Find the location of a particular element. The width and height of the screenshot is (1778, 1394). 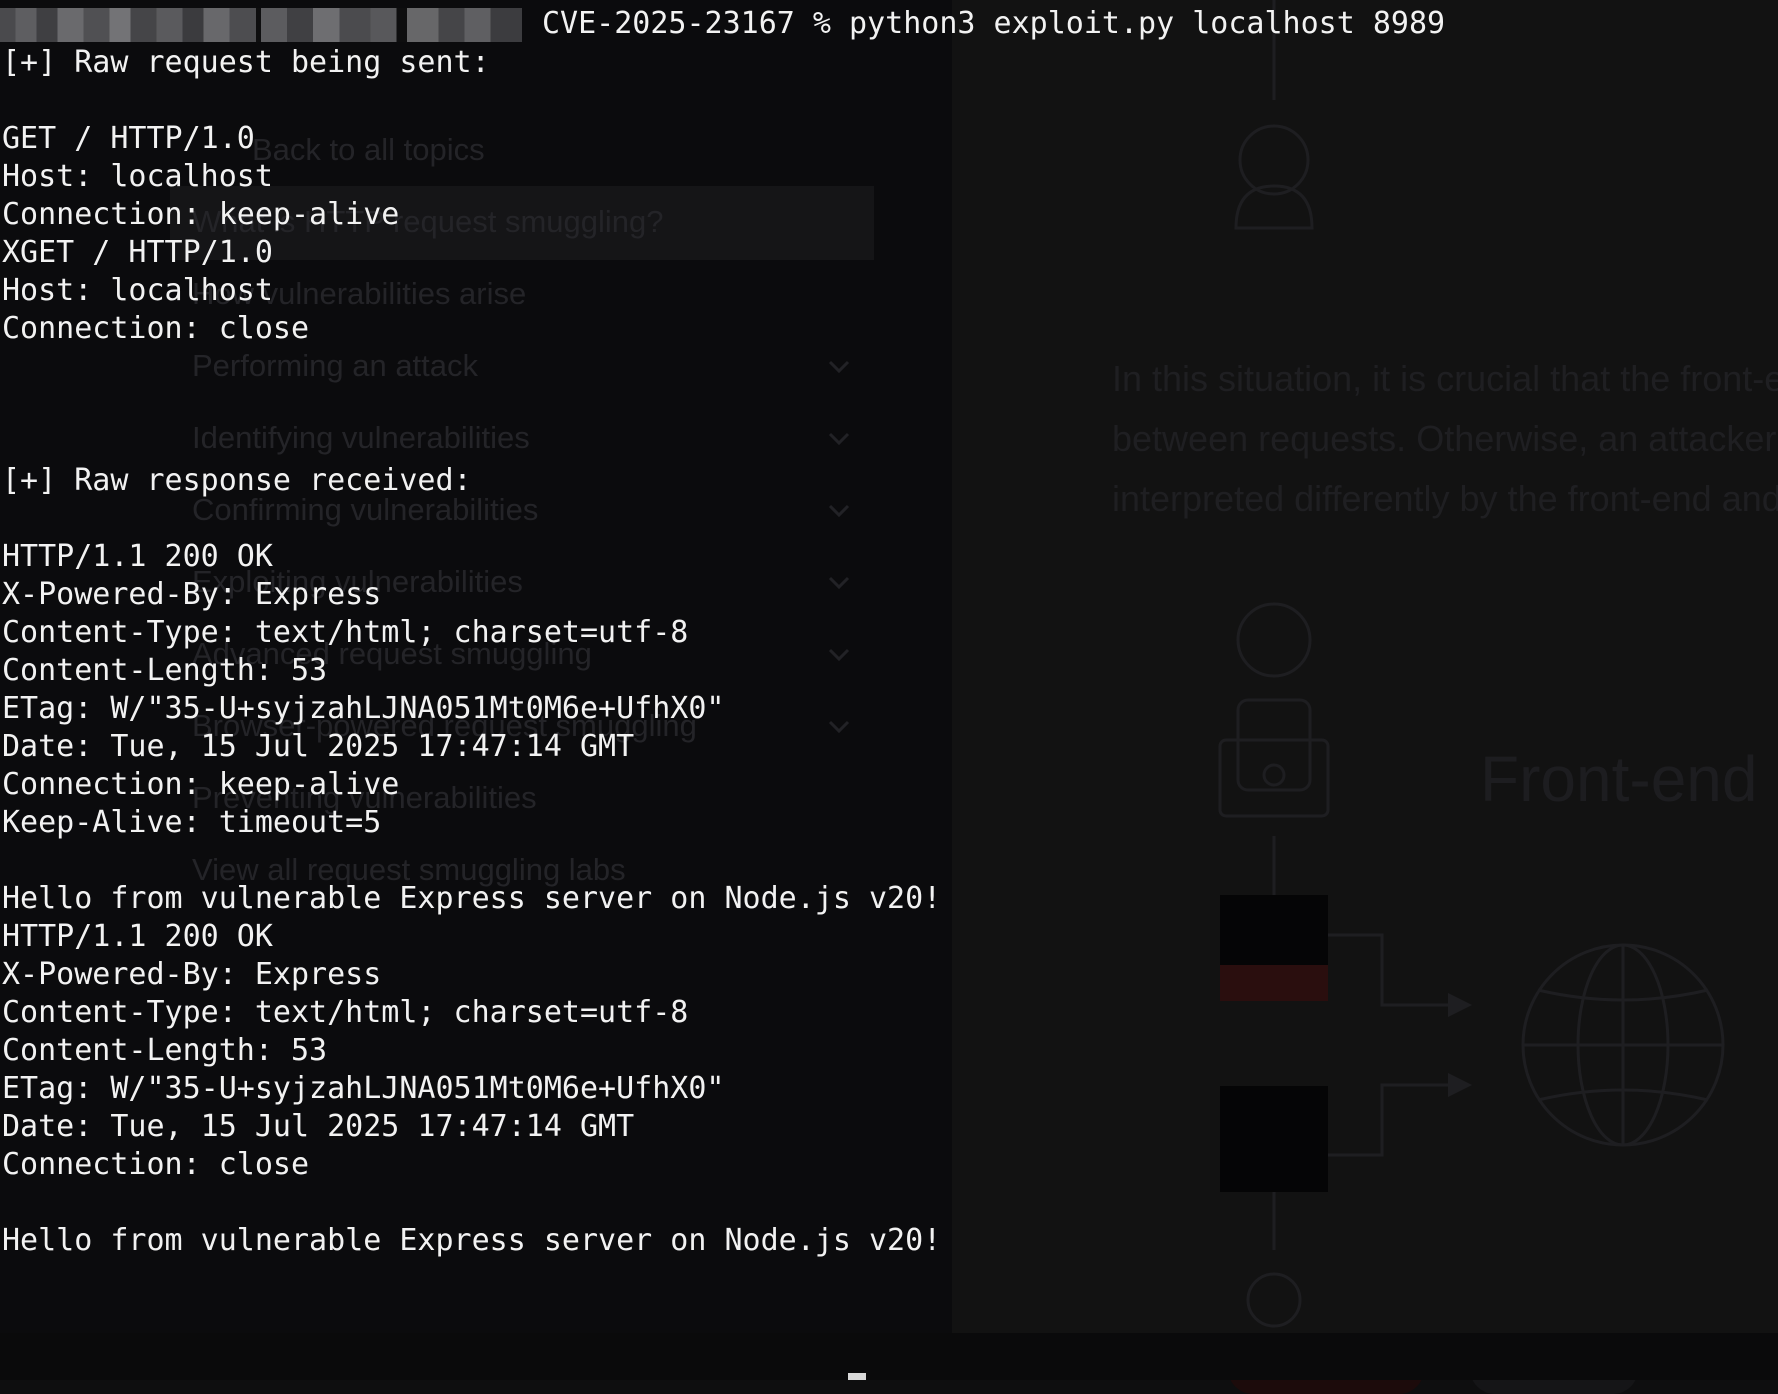

terminal-bottom-band is located at coordinates (889, 1356).